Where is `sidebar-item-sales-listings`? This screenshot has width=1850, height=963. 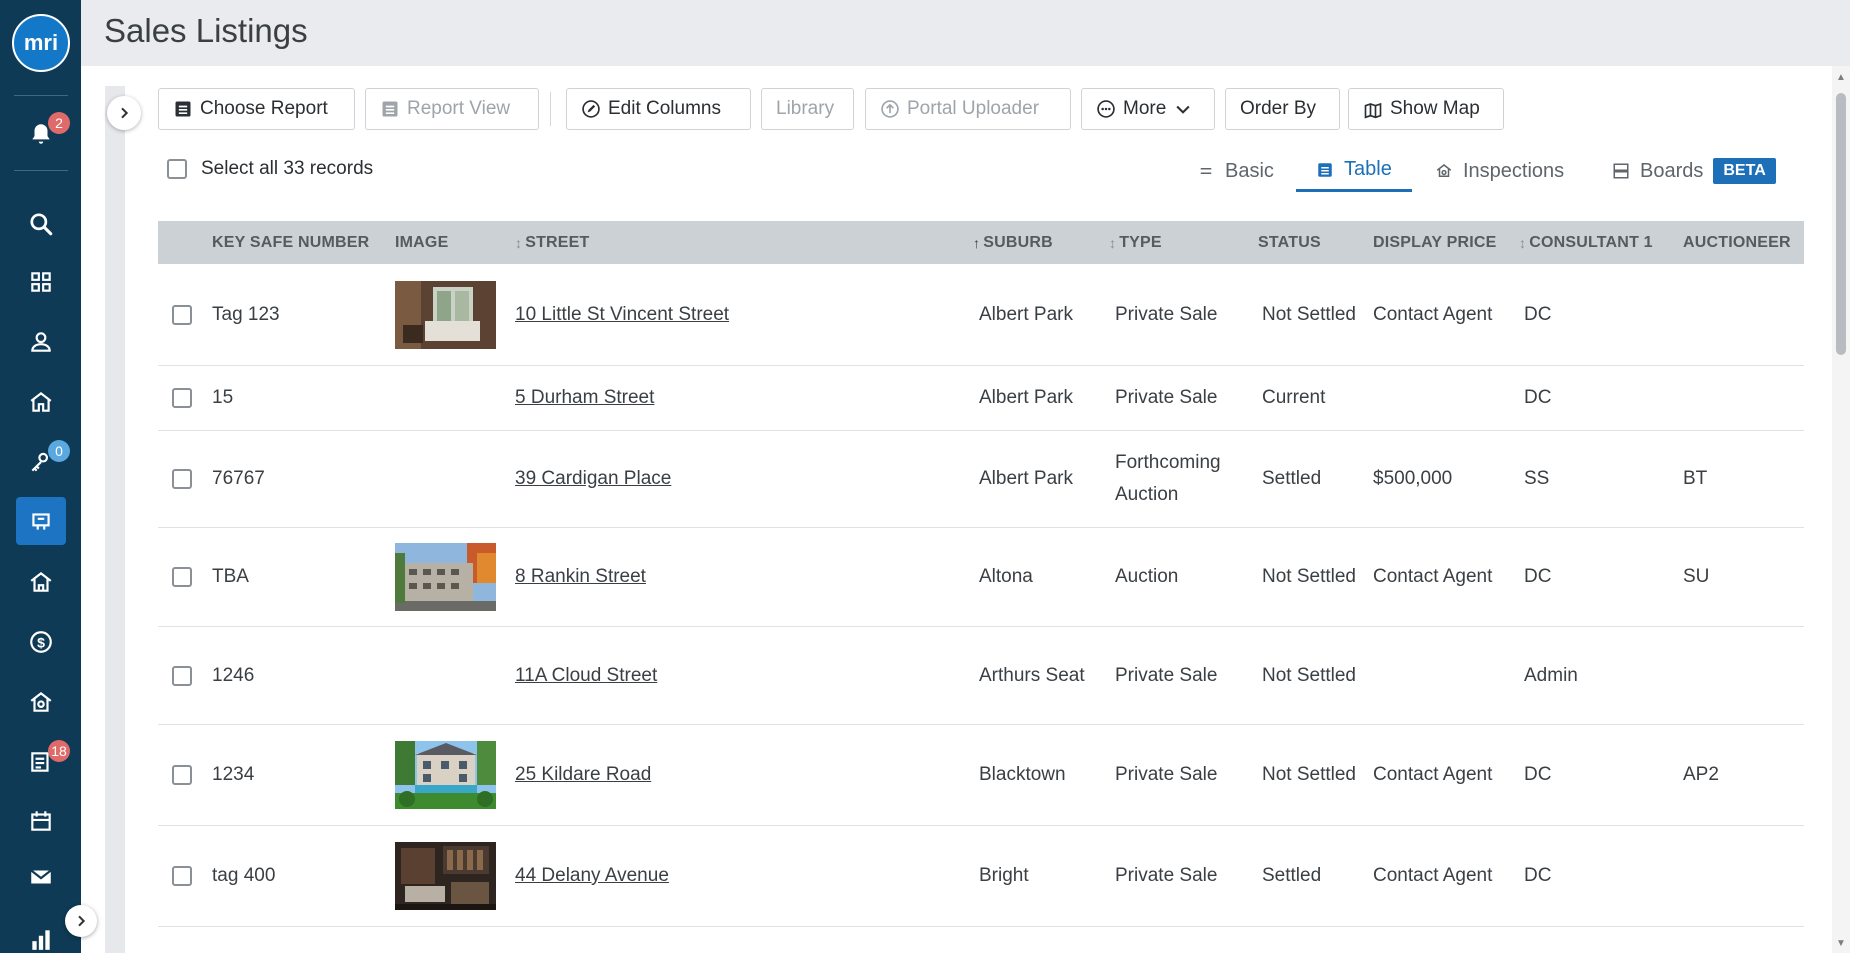
sidebar-item-sales-listings is located at coordinates (41, 521).